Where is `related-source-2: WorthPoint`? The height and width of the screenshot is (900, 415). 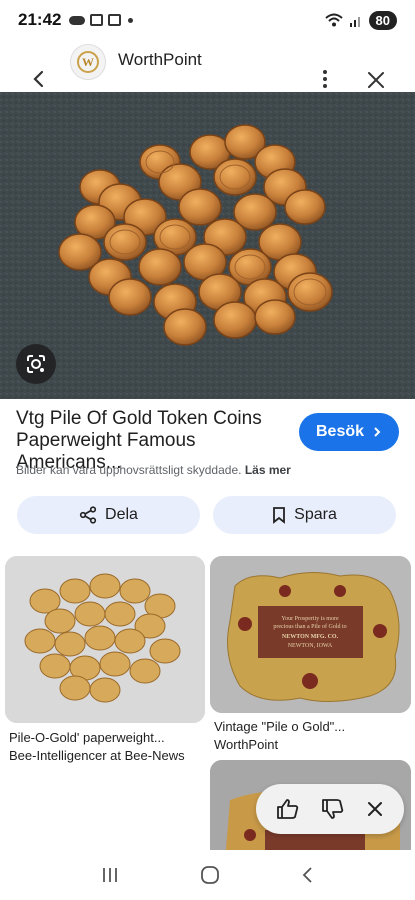
related-source-2: WorthPoint is located at coordinates (246, 744).